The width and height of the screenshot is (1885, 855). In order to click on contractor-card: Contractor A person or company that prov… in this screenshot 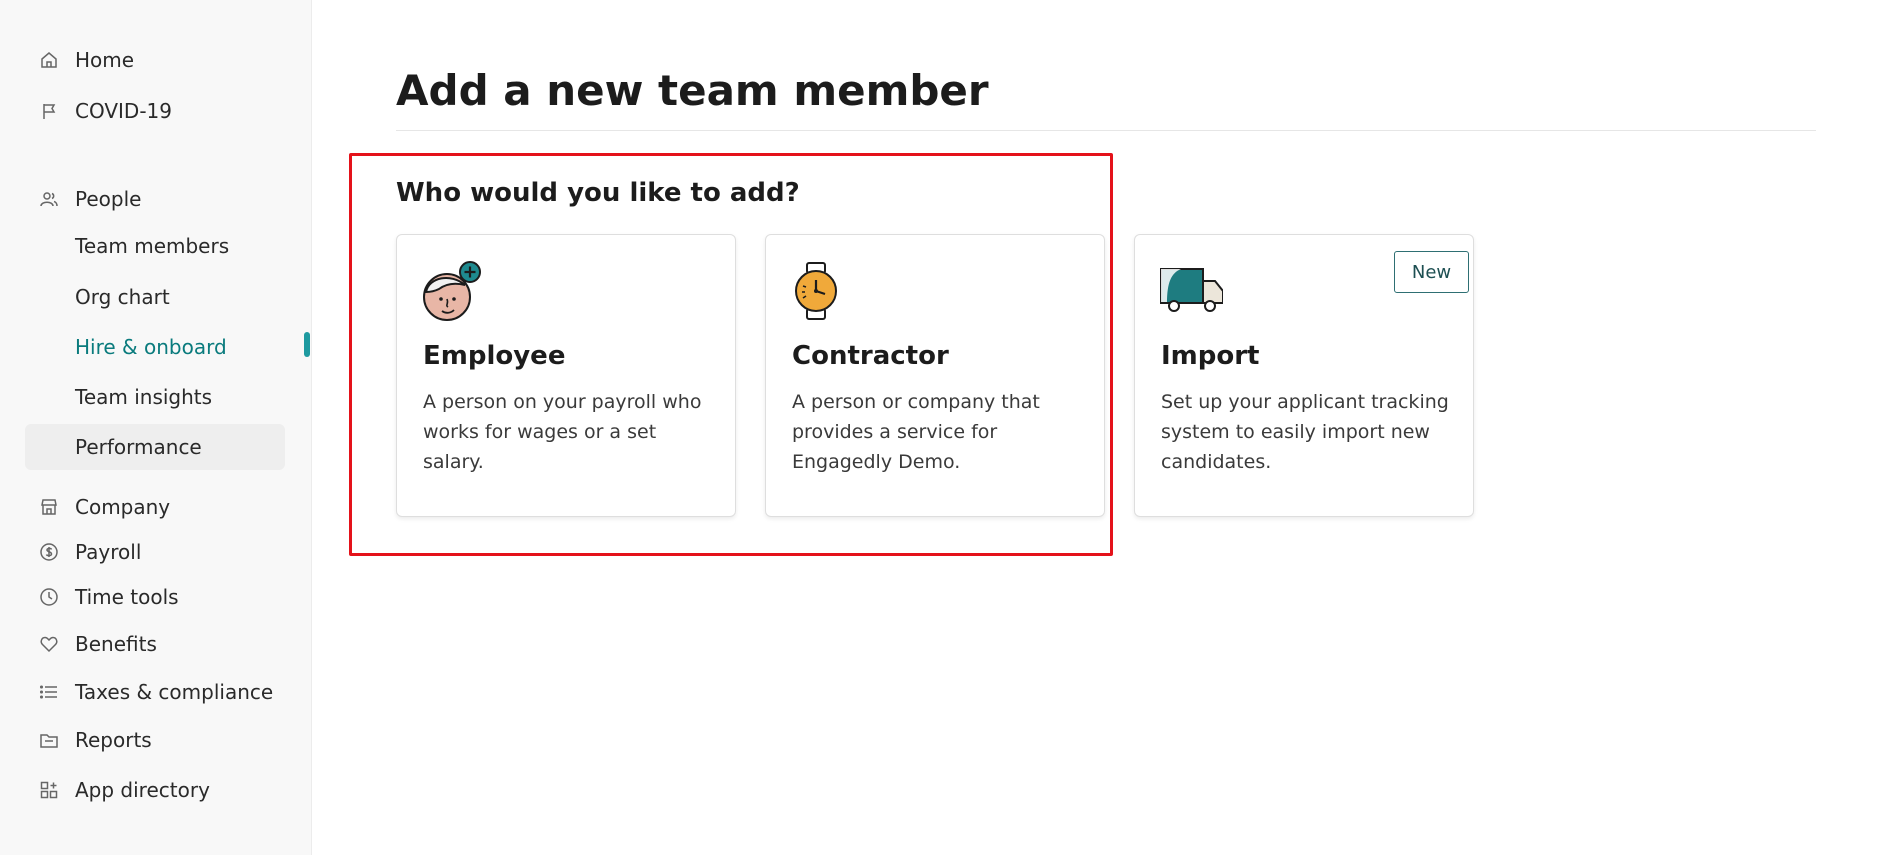, I will do `click(935, 375)`.